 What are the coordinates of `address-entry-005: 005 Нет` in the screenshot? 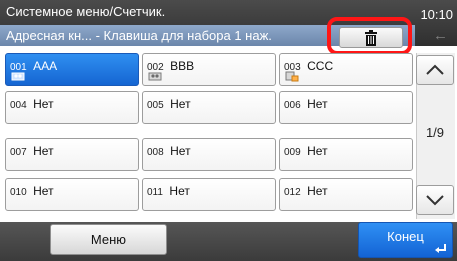 It's located at (209, 107).